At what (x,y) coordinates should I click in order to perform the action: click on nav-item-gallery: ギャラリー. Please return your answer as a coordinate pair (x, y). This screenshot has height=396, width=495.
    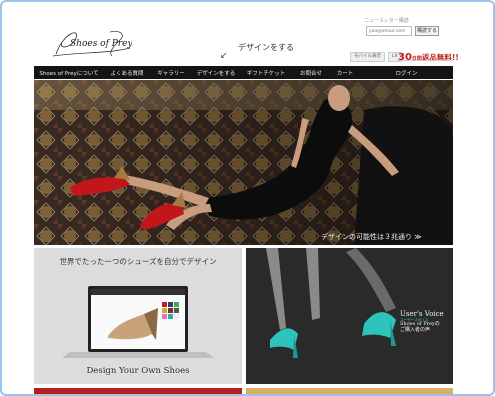
    Looking at the image, I should click on (171, 73).